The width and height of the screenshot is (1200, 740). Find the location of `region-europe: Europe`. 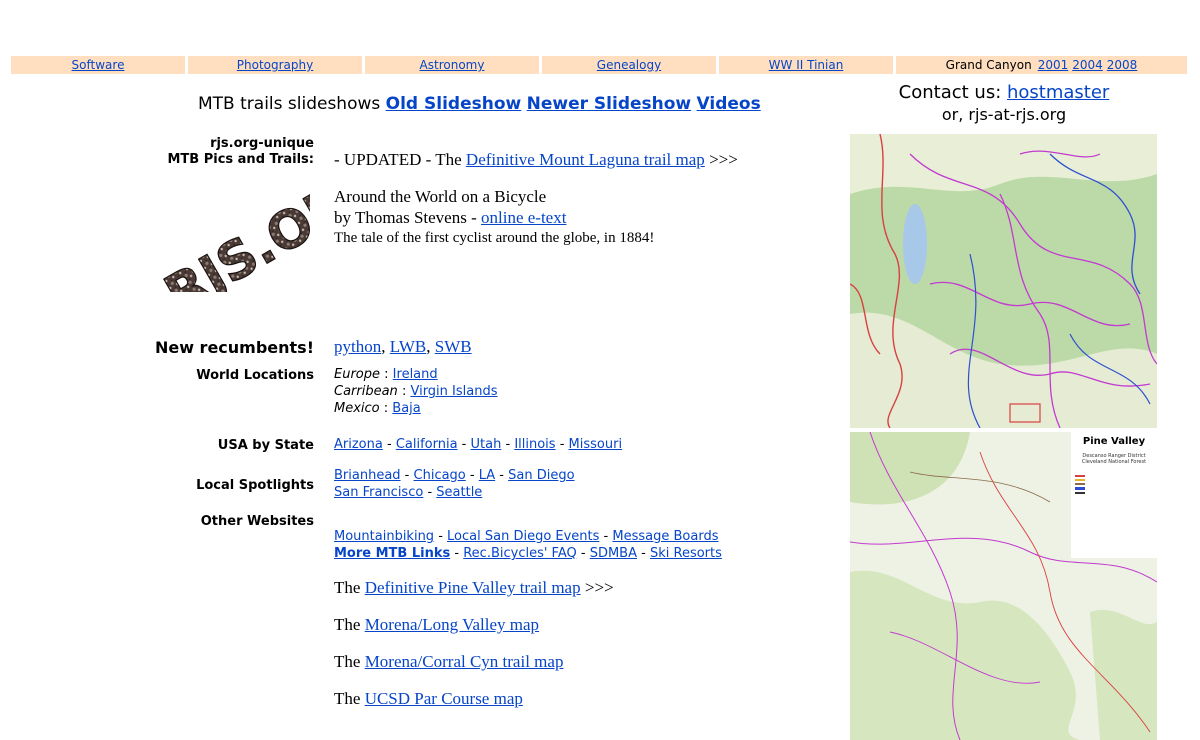

region-europe: Europe is located at coordinates (357, 374).